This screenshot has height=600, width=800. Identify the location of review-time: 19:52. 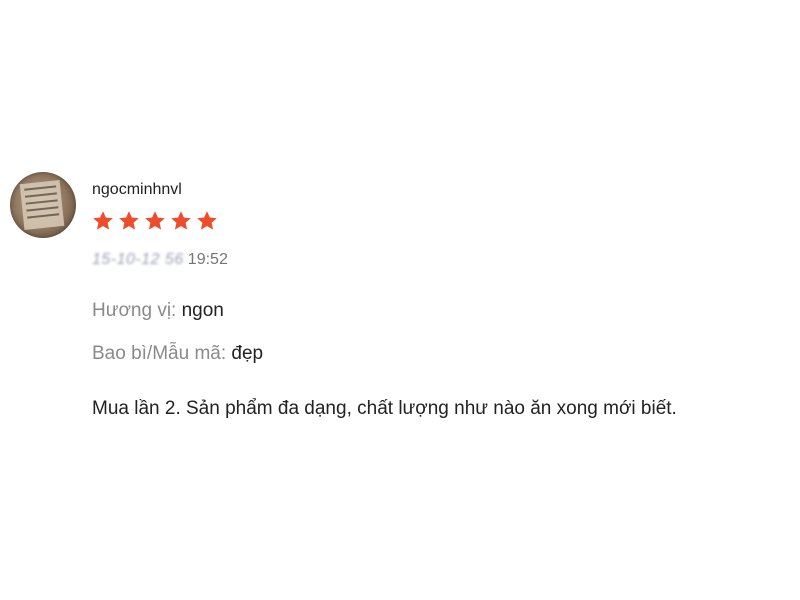
(207, 259).